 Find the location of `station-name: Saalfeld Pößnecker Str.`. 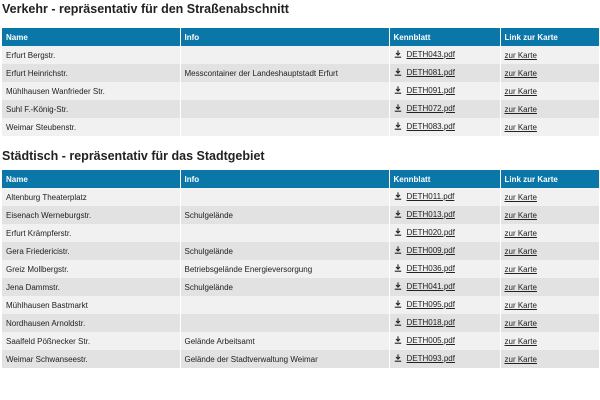

station-name: Saalfeld Pößnecker Str. is located at coordinates (91, 341).